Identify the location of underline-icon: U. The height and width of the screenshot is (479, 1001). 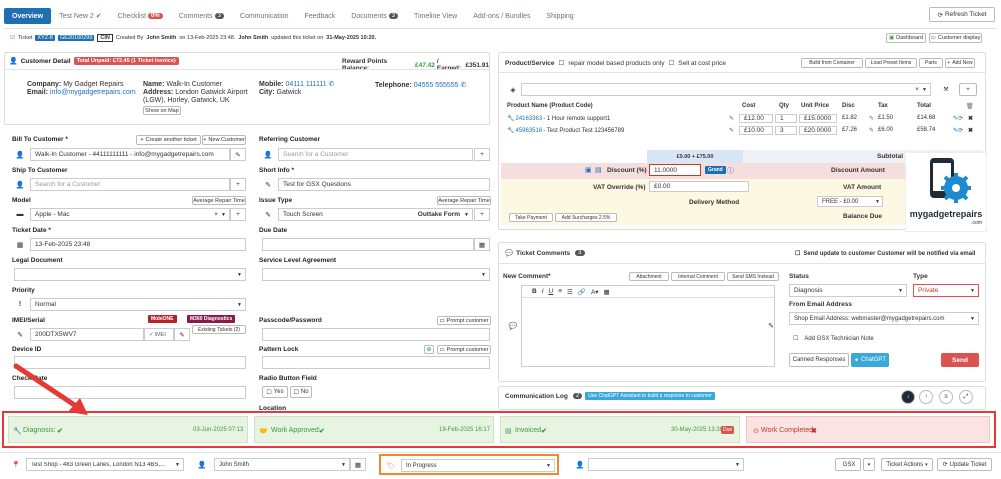
(551, 291).